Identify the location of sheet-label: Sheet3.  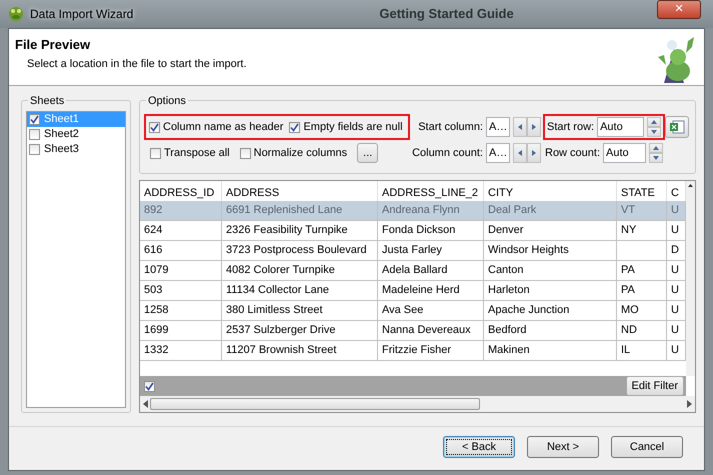
(61, 150).